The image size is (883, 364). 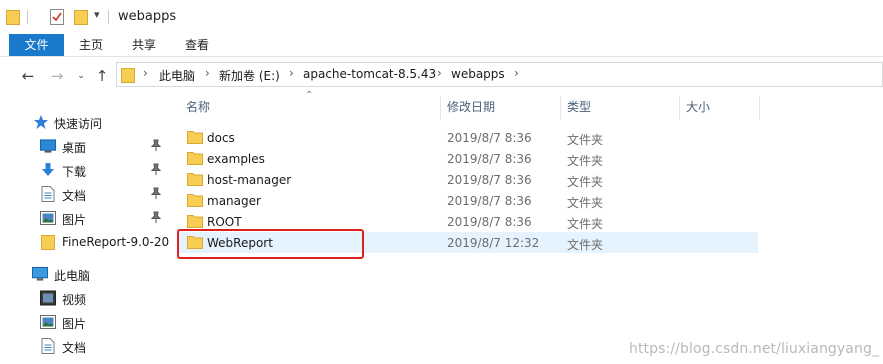 I want to click on video-icon, so click(x=48, y=298).